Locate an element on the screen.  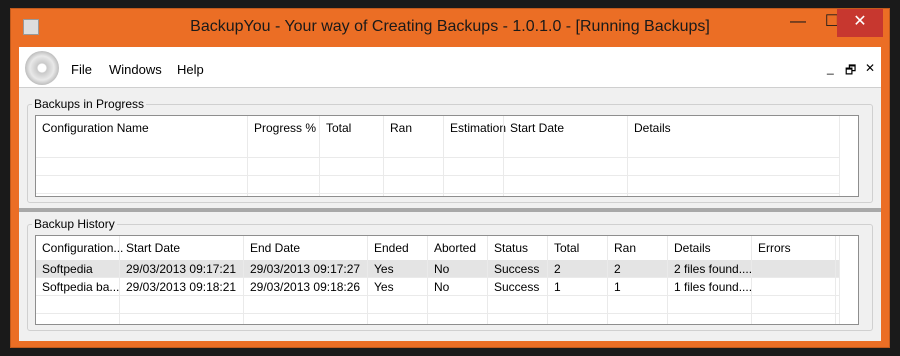
minimize-button: — is located at coordinates (798, 23).